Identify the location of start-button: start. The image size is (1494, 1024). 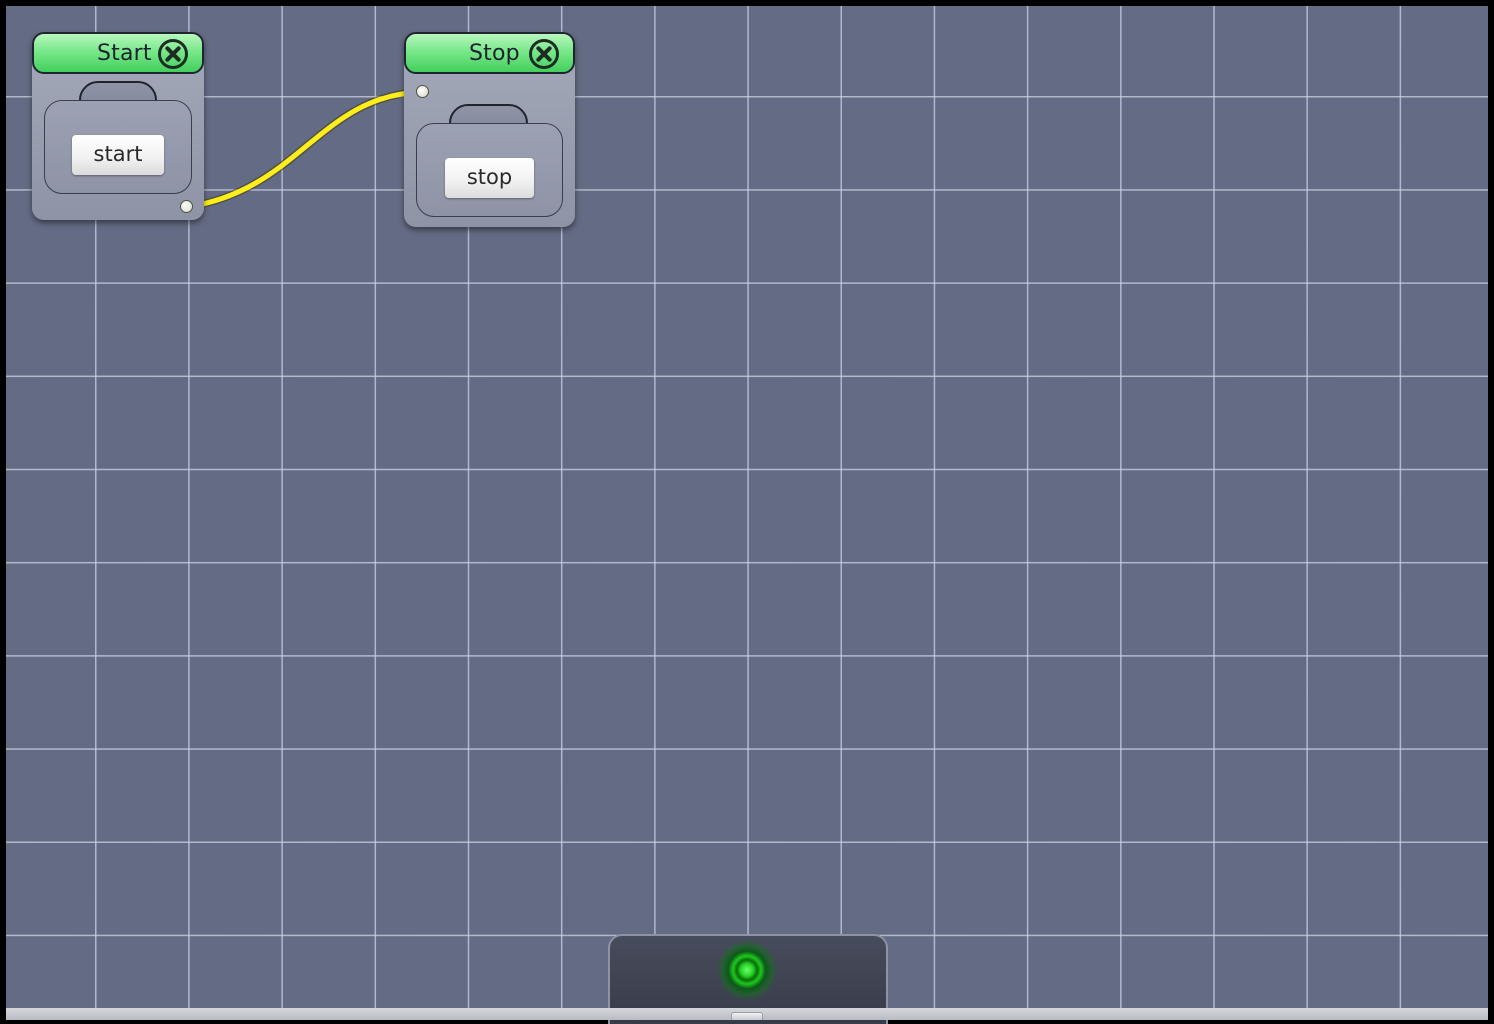
(118, 155).